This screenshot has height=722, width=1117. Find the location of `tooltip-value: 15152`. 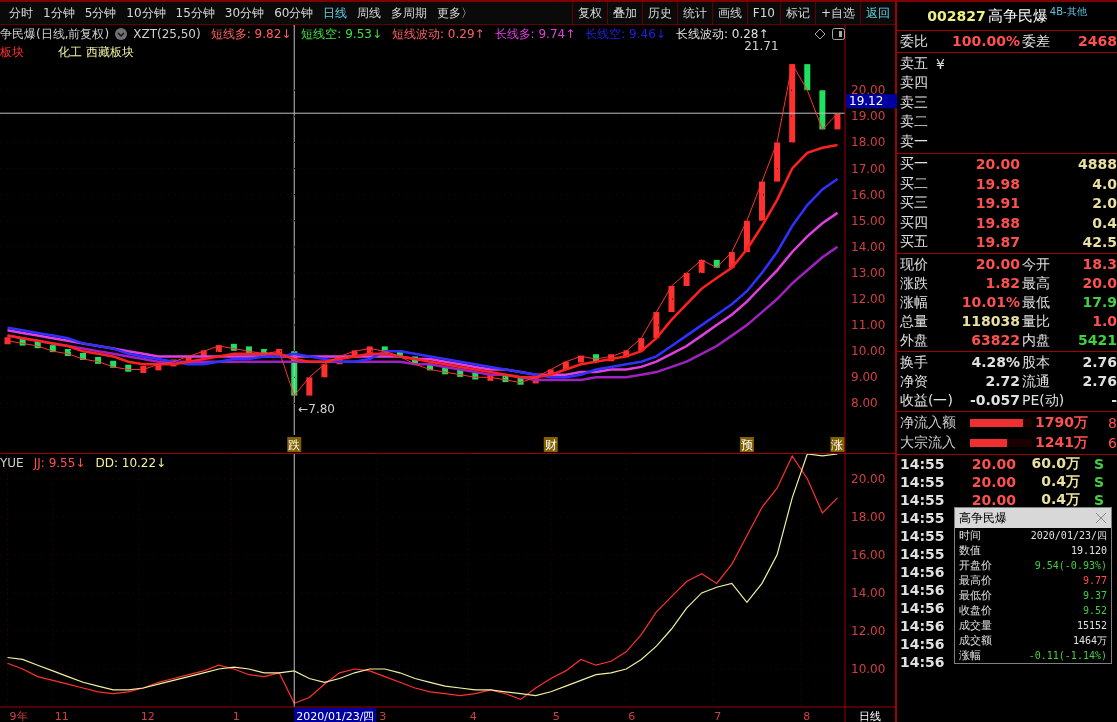

tooltip-value: 15152 is located at coordinates (1091, 625).